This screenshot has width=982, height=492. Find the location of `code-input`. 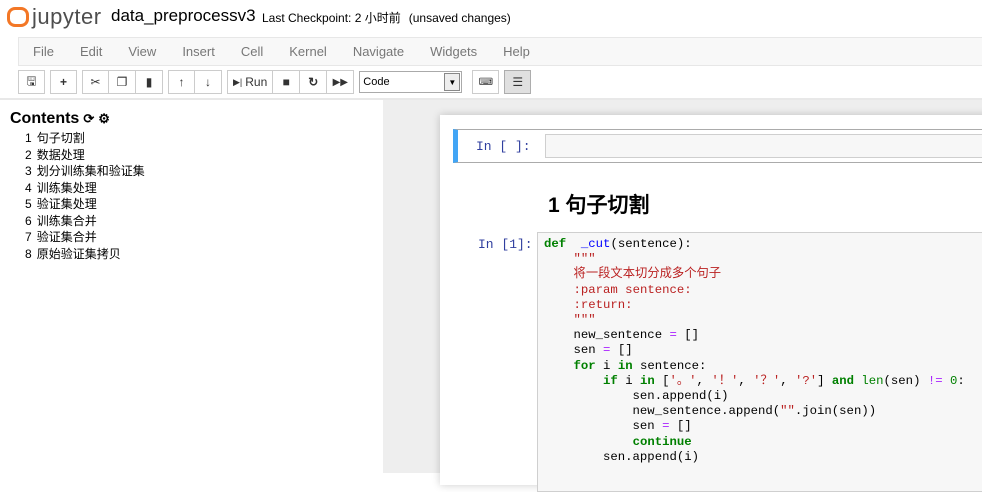

code-input is located at coordinates (763, 146).